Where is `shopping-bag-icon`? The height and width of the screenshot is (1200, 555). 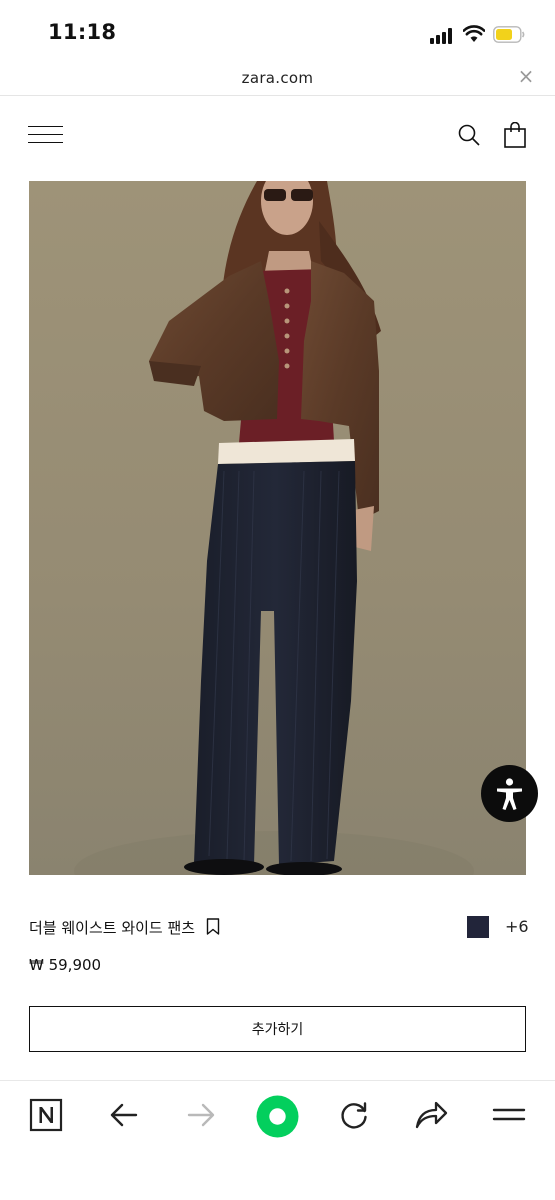
shopping-bag-icon is located at coordinates (515, 135).